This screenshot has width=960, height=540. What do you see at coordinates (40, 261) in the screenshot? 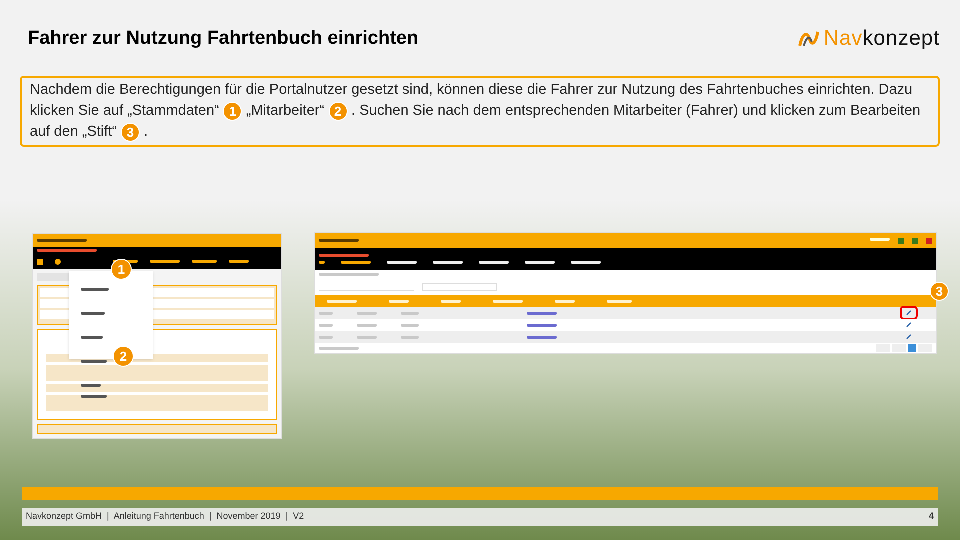
I see `home-icon` at bounding box center [40, 261].